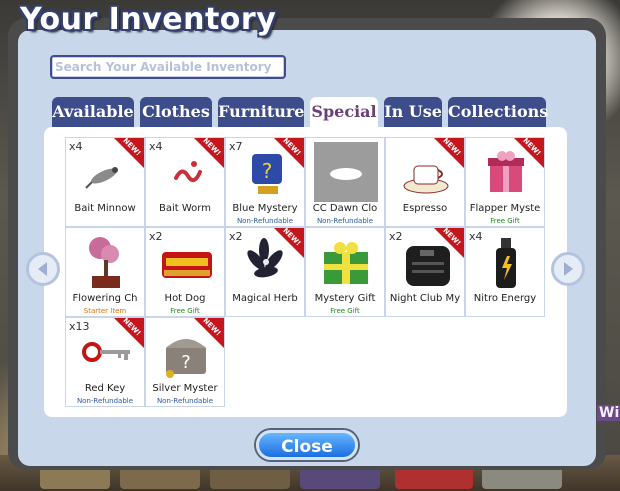 This screenshot has height=491, width=620. What do you see at coordinates (425, 272) in the screenshot?
I see `inventory-item: x2 NEW! Night Club My` at bounding box center [425, 272].